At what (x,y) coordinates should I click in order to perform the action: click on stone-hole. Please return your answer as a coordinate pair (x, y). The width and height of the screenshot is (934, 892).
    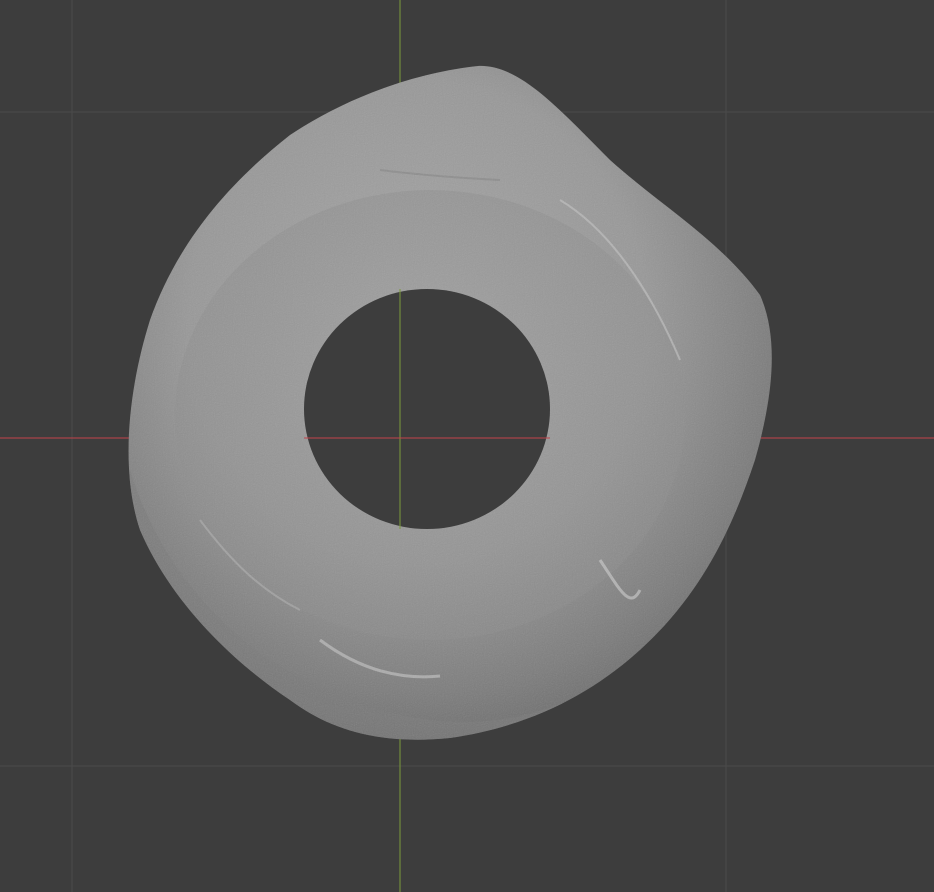
    Looking at the image, I should click on (427, 409).